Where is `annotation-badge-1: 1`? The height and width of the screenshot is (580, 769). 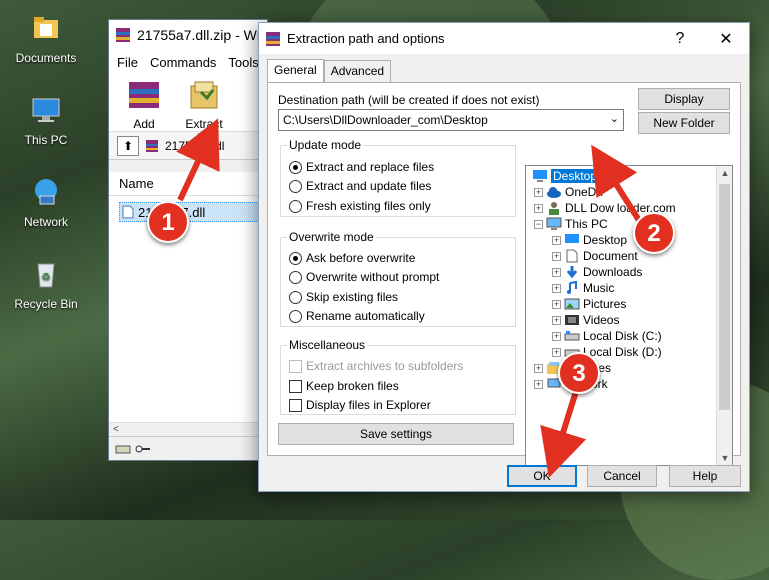 annotation-badge-1: 1 is located at coordinates (168, 222).